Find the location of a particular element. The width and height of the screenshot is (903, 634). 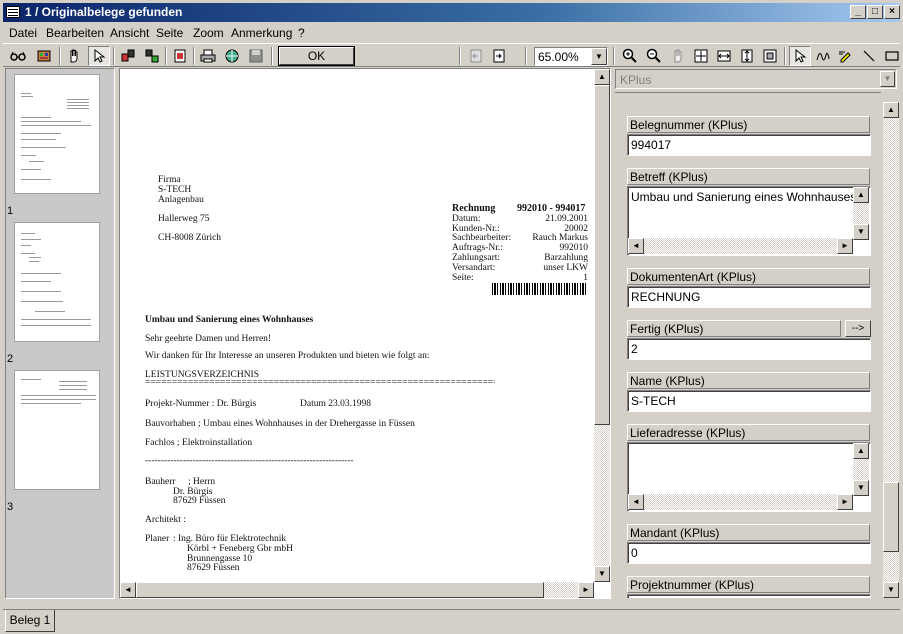

pointer-tool-icon is located at coordinates (99, 56).